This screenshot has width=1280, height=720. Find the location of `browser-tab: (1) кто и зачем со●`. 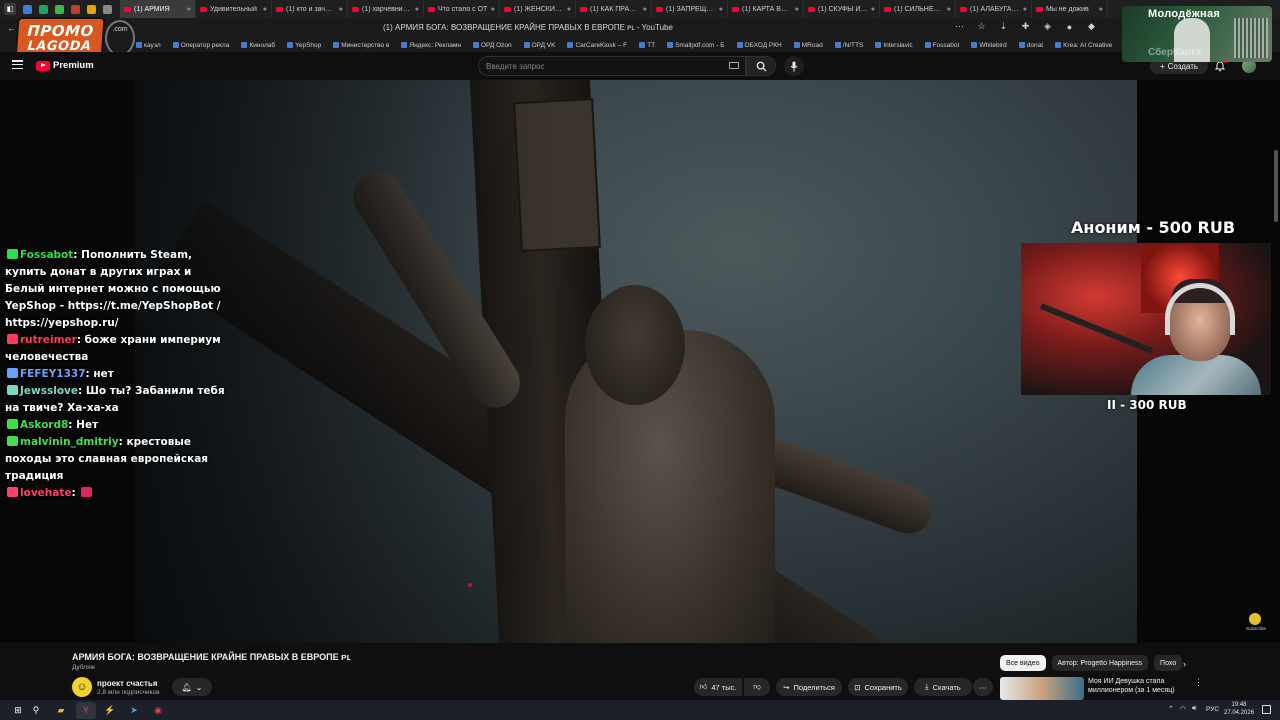

browser-tab: (1) кто и зачем со● is located at coordinates (310, 9).